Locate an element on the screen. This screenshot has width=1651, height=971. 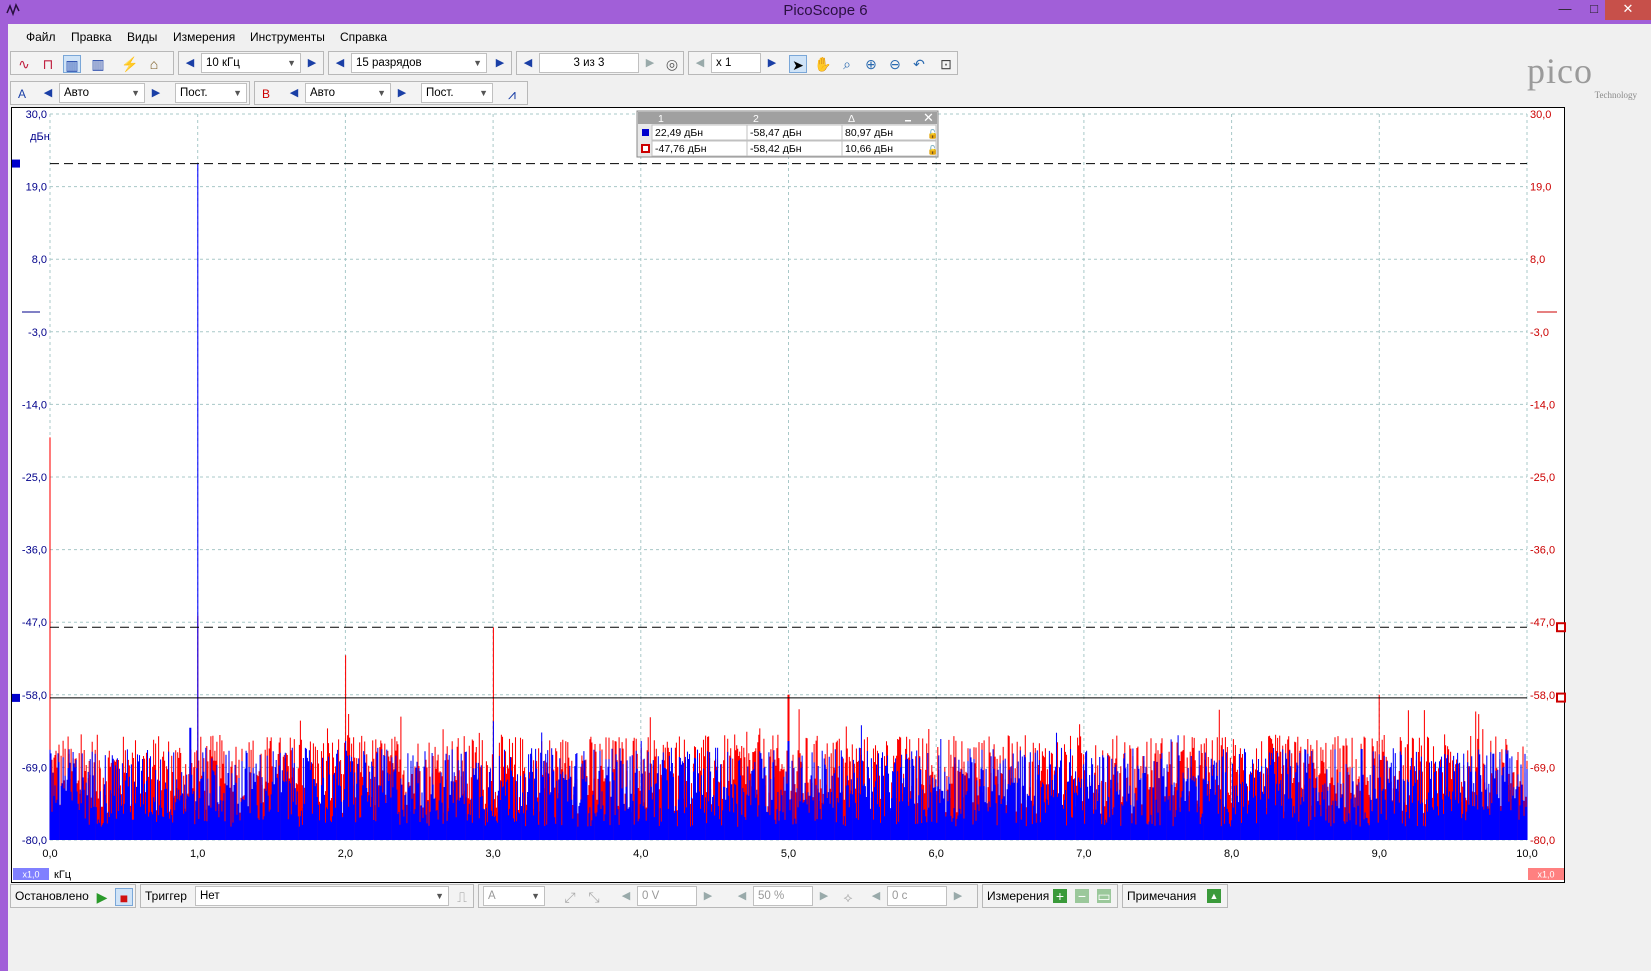
spectrum-options-icon: ▥ is located at coordinates (98, 64).